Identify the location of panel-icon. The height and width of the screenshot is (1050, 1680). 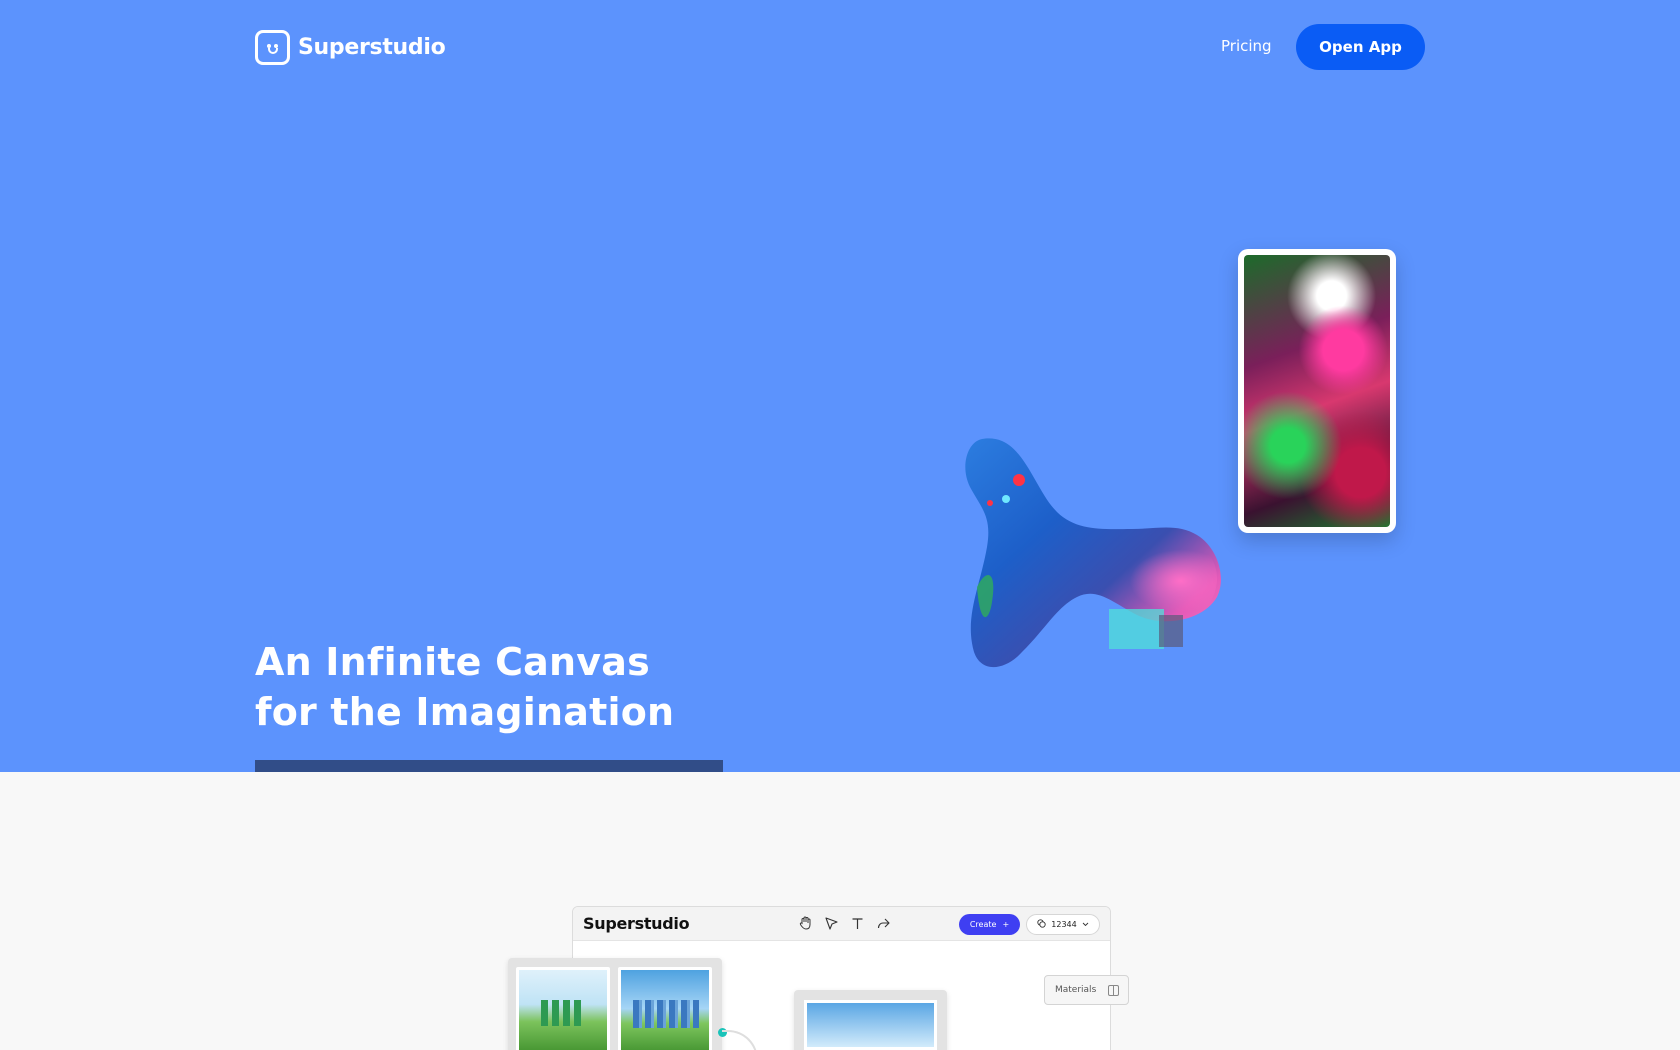
(1114, 990).